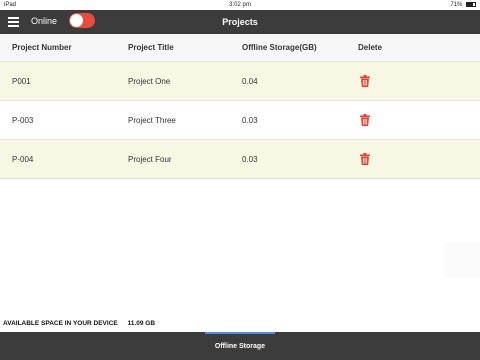 The image size is (480, 360). Describe the element at coordinates (141, 323) in the screenshot. I see `available-space-value: 11.09 GB` at that location.